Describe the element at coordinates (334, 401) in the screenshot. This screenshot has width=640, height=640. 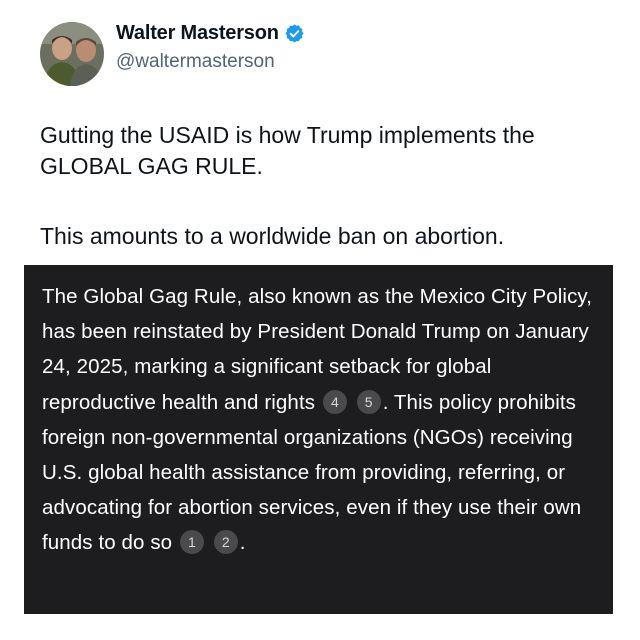
I see `citation-badge-4: 4` at that location.